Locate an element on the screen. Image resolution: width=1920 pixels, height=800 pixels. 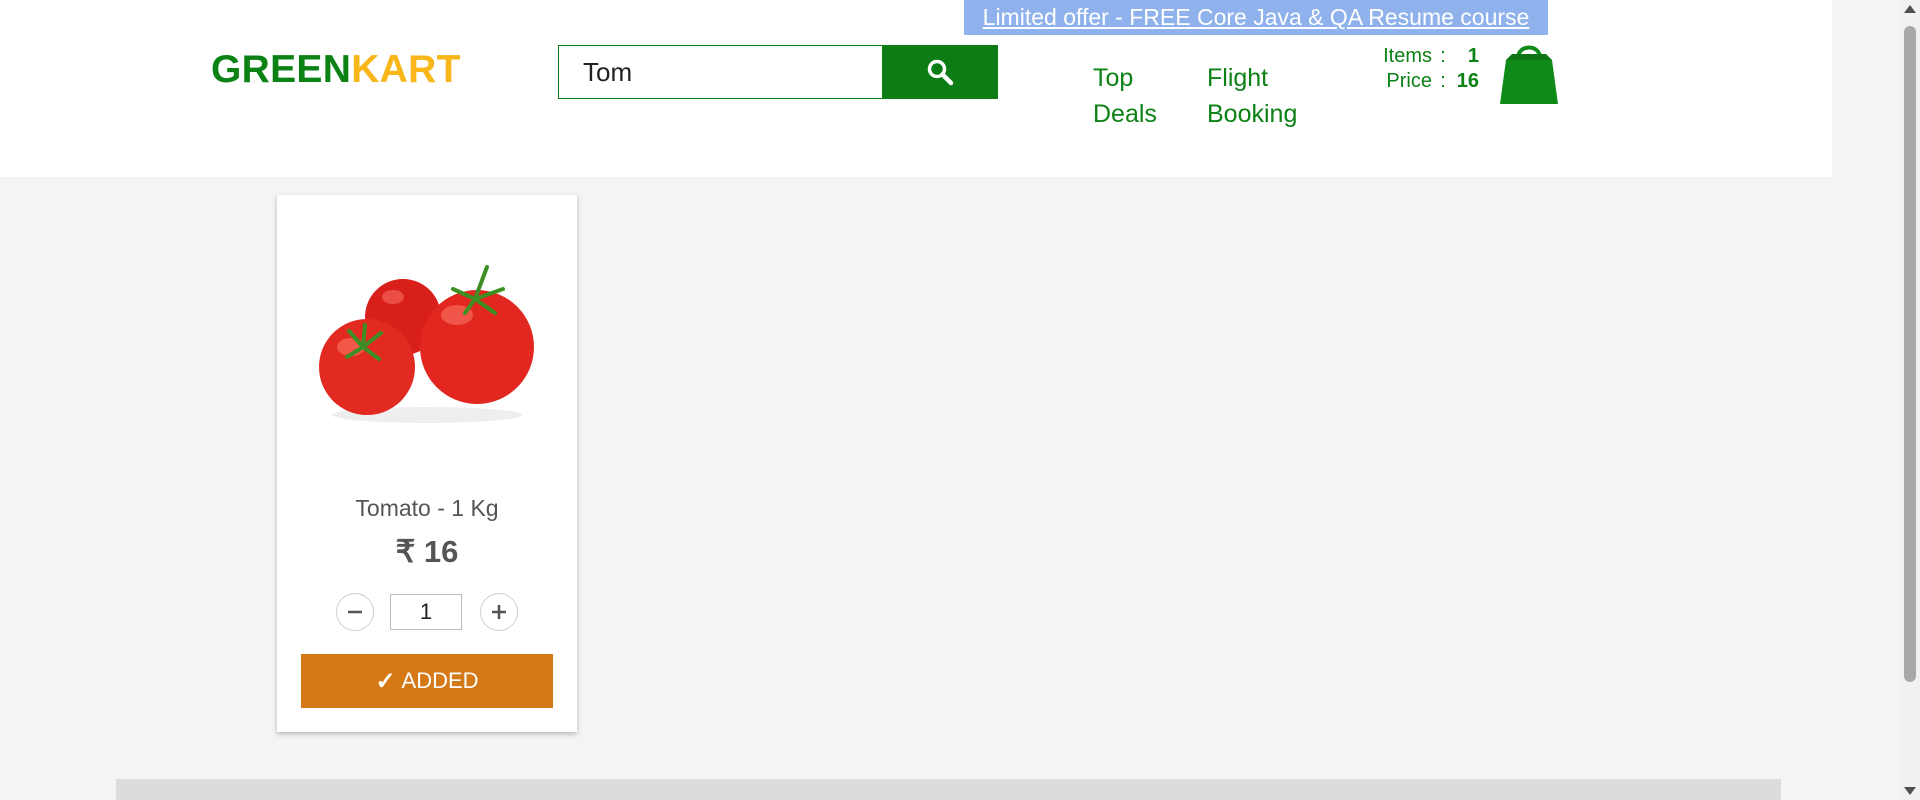
cart-summary: Items : 1 Price : 16 is located at coordinates (1422, 69).